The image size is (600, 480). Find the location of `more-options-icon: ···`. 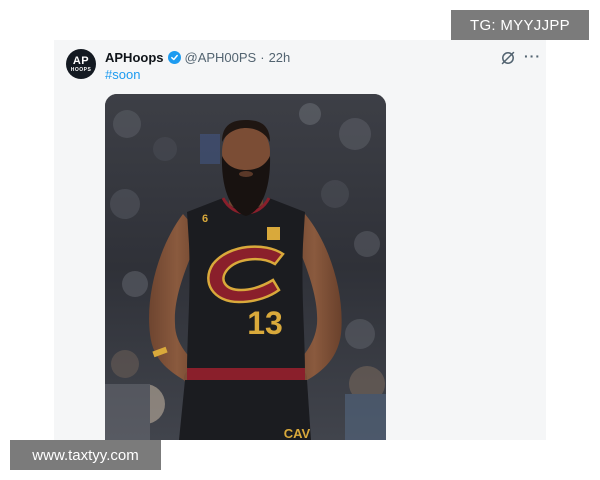

more-options-icon: ··· is located at coordinates (532, 56).